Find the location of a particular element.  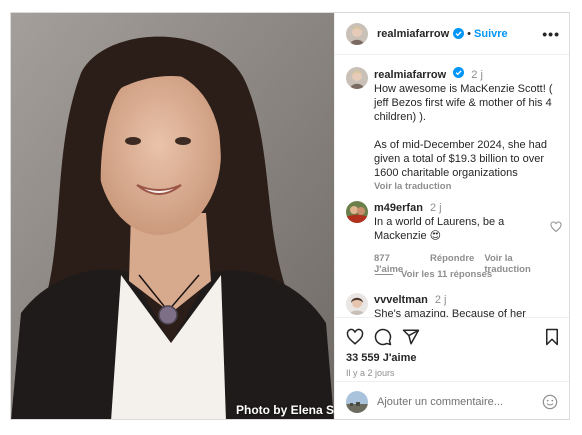

view-replies: Voir les 11 réponses is located at coordinates (433, 274).